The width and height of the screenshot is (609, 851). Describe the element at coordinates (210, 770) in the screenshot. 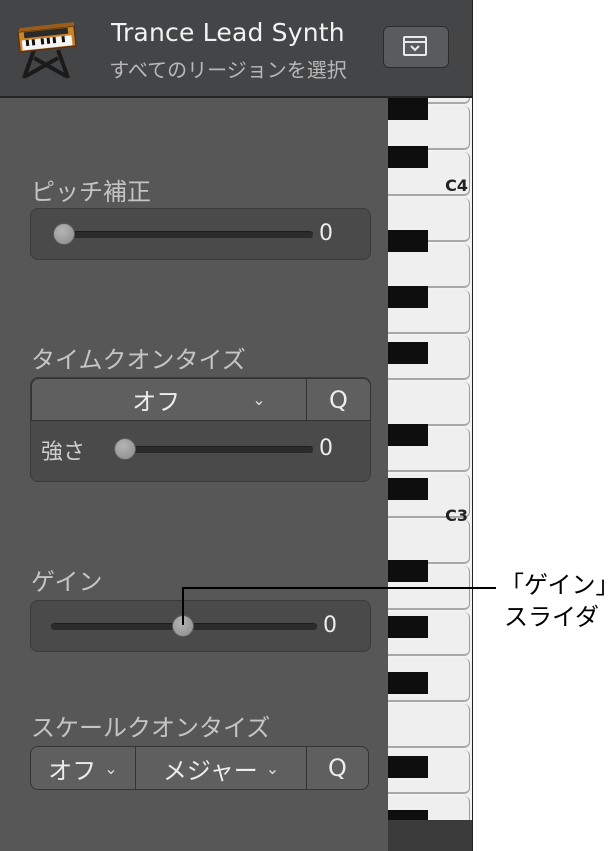

I see `scale-type-selected: メジャー` at that location.